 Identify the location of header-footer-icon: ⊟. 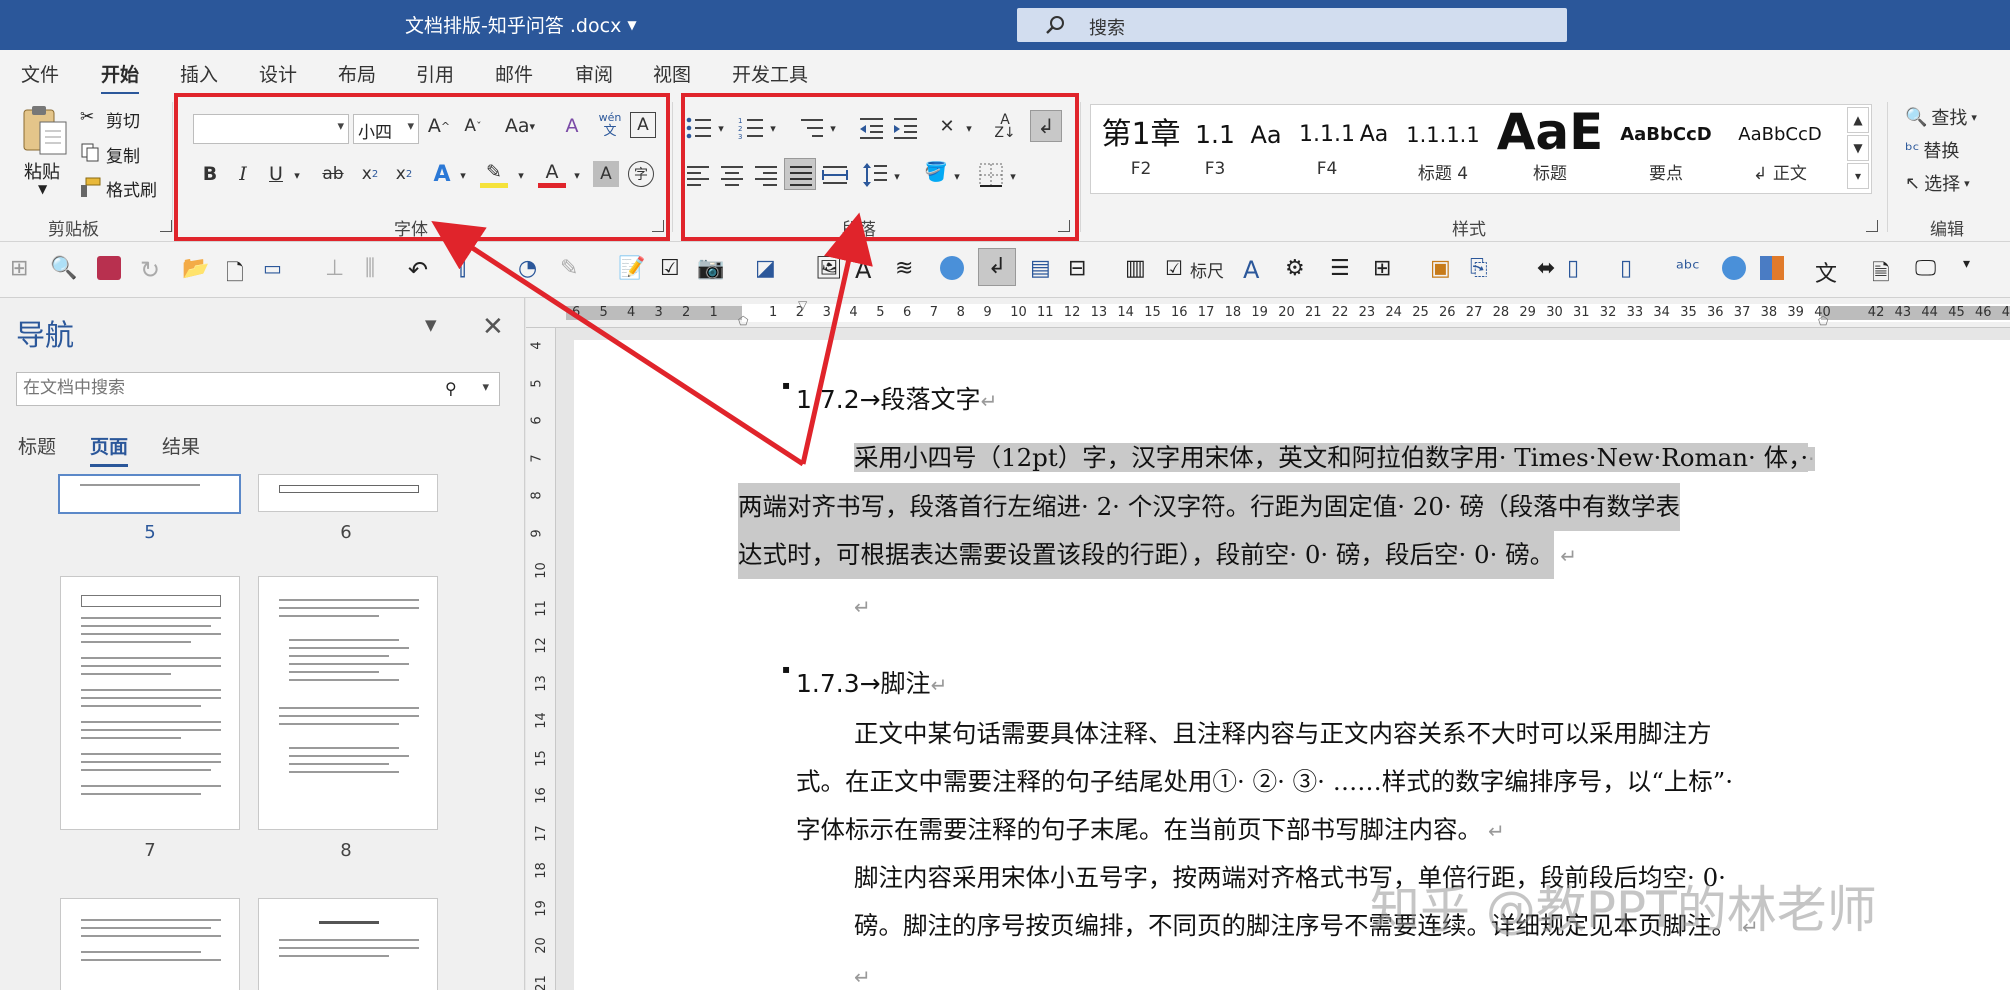
(1081, 269).